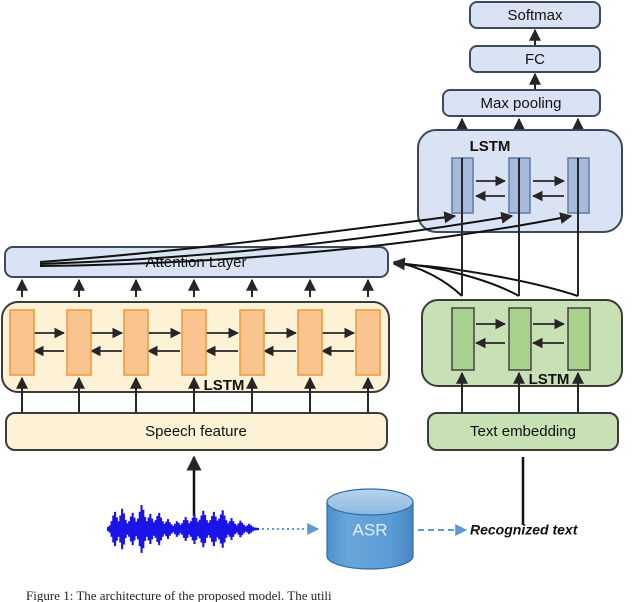 This screenshot has height=602, width=632. What do you see at coordinates (524, 530) in the screenshot?
I see `recognized-text-label: Recognized text` at bounding box center [524, 530].